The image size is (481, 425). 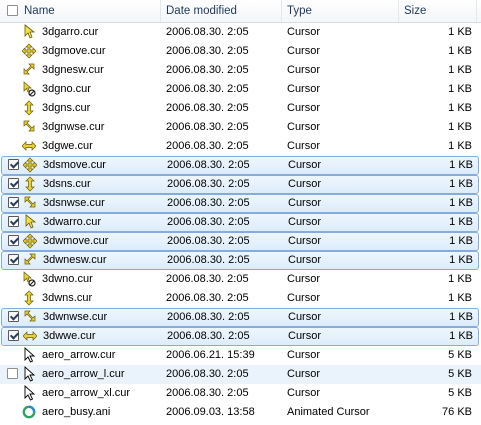 What do you see at coordinates (67, 298) in the screenshot?
I see `file-name: 3dwns.cur` at bounding box center [67, 298].